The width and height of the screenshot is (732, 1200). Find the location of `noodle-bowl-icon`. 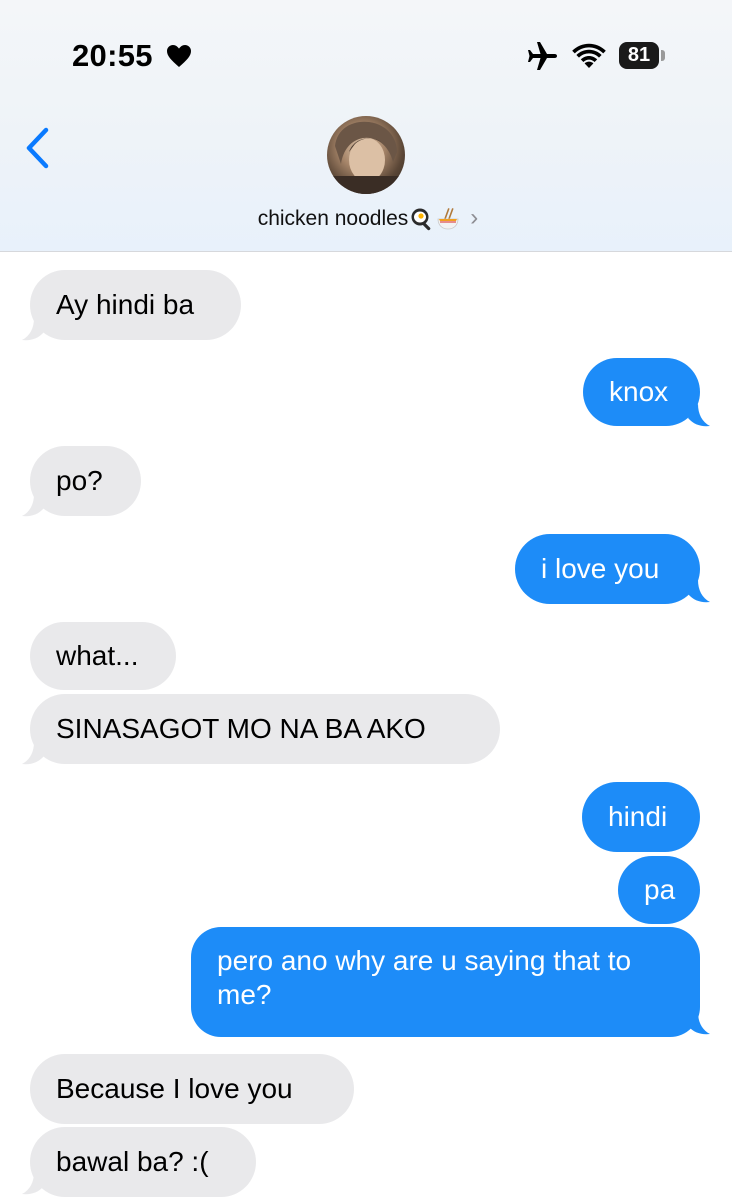

noodle-bowl-icon is located at coordinates (448, 219).